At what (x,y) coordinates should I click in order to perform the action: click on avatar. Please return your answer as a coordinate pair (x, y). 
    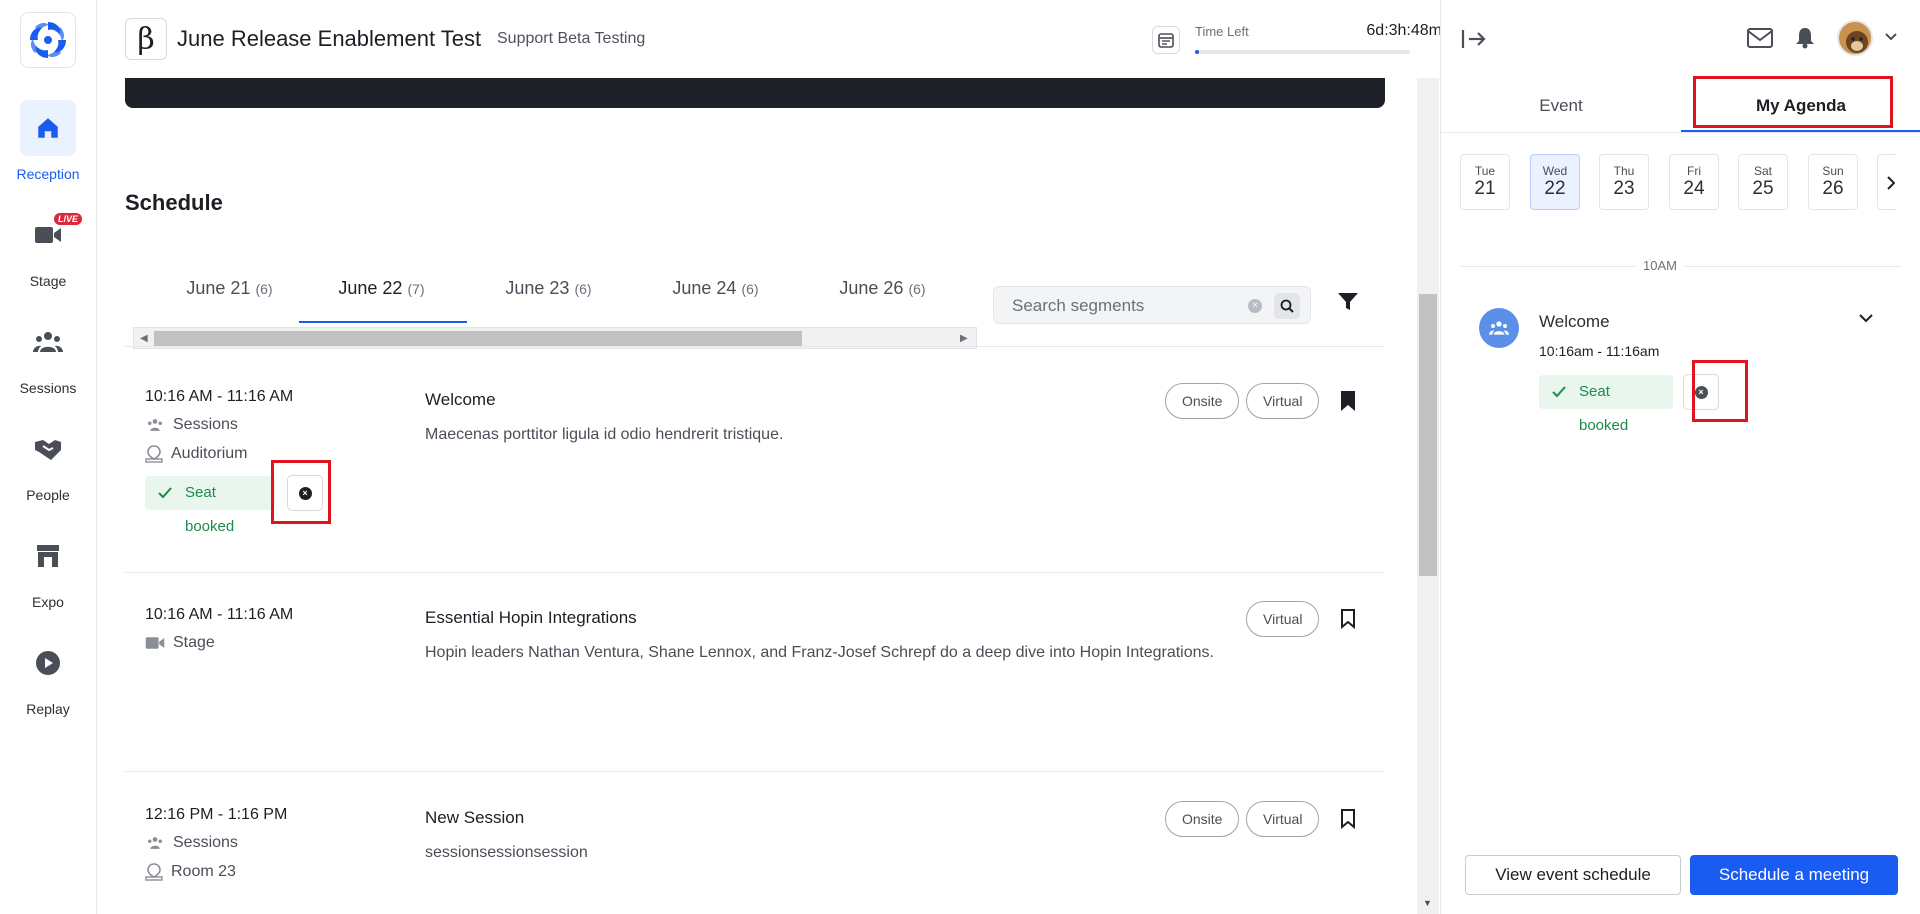
    Looking at the image, I should click on (1855, 38).